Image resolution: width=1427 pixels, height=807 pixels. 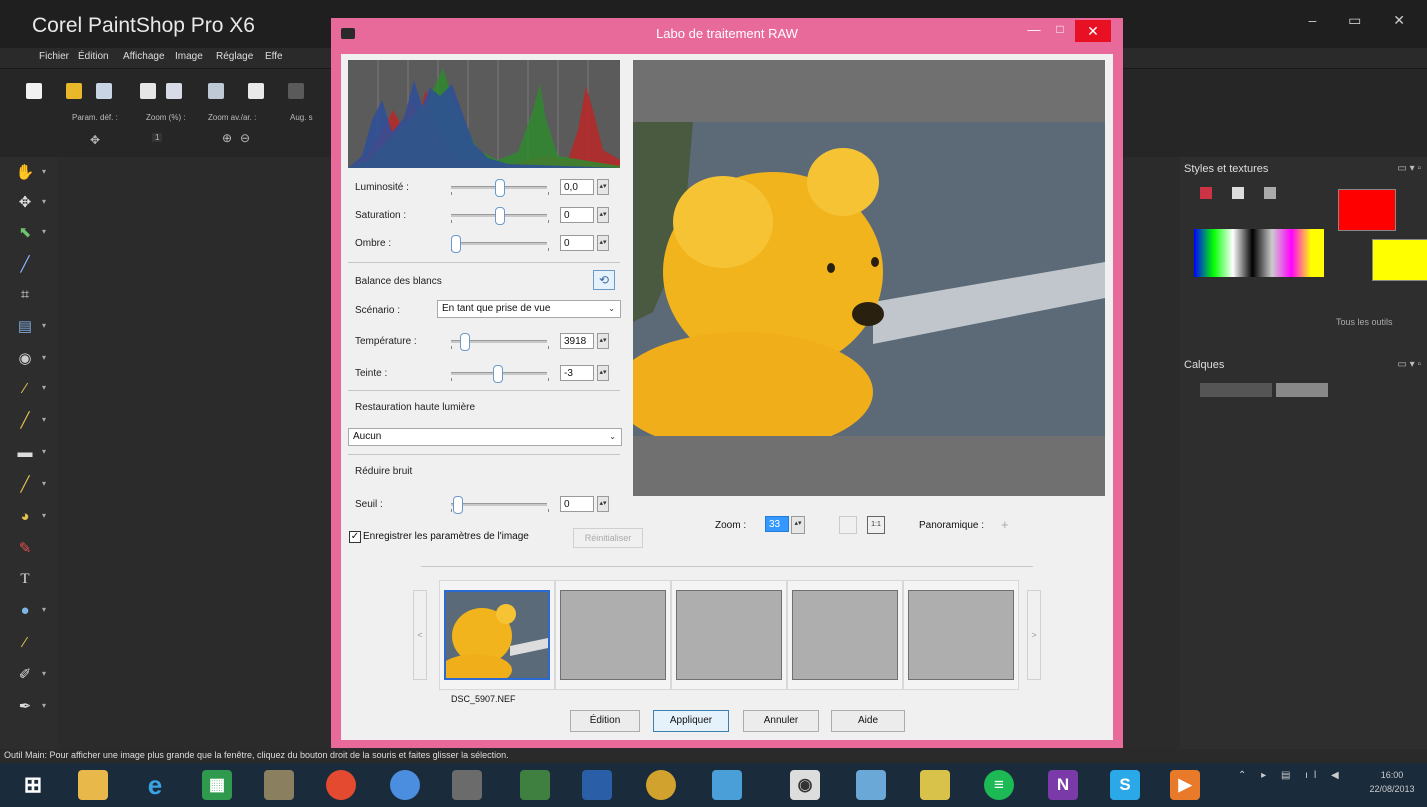 I want to click on saturation-spinner: ▴▾, so click(x=603, y=215).